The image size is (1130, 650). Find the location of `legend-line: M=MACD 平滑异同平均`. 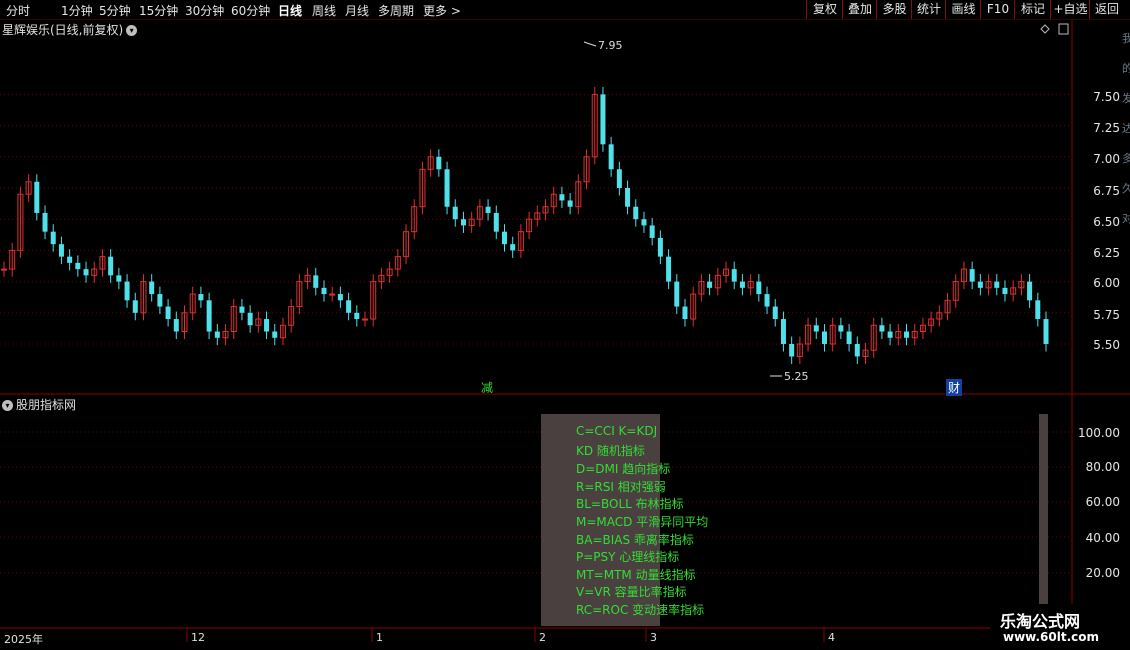

legend-line: M=MACD 平滑异同平均 is located at coordinates (642, 522).